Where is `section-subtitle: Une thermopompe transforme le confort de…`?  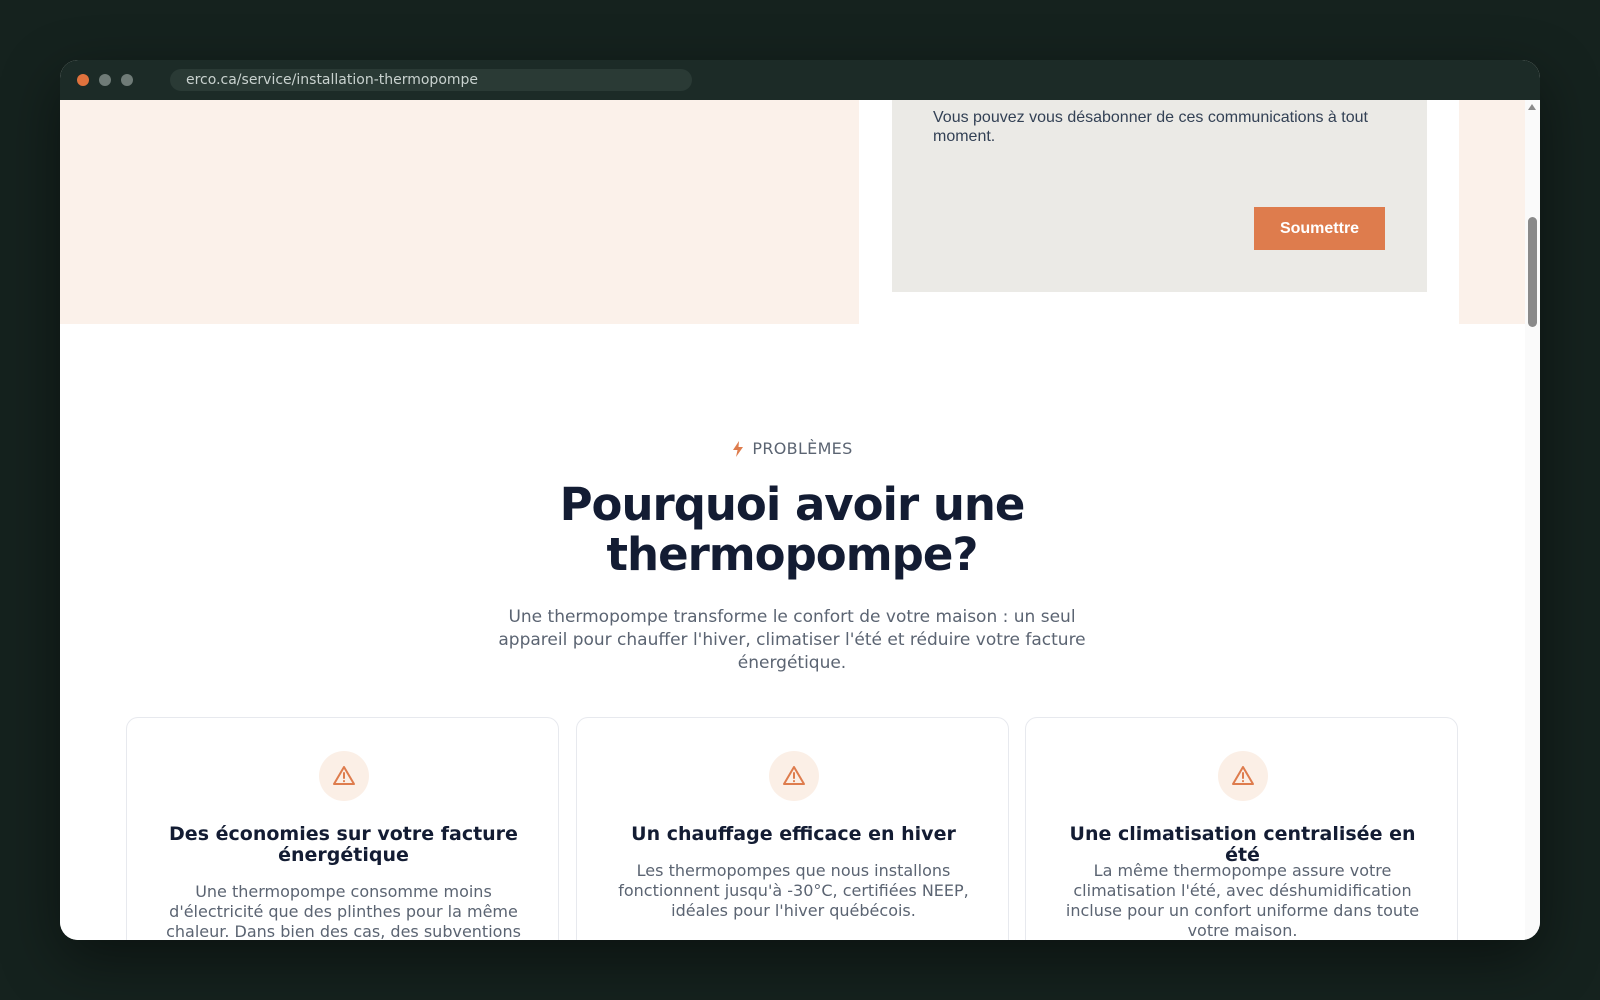
section-subtitle: Une thermopompe transforme le confort de… is located at coordinates (792, 640).